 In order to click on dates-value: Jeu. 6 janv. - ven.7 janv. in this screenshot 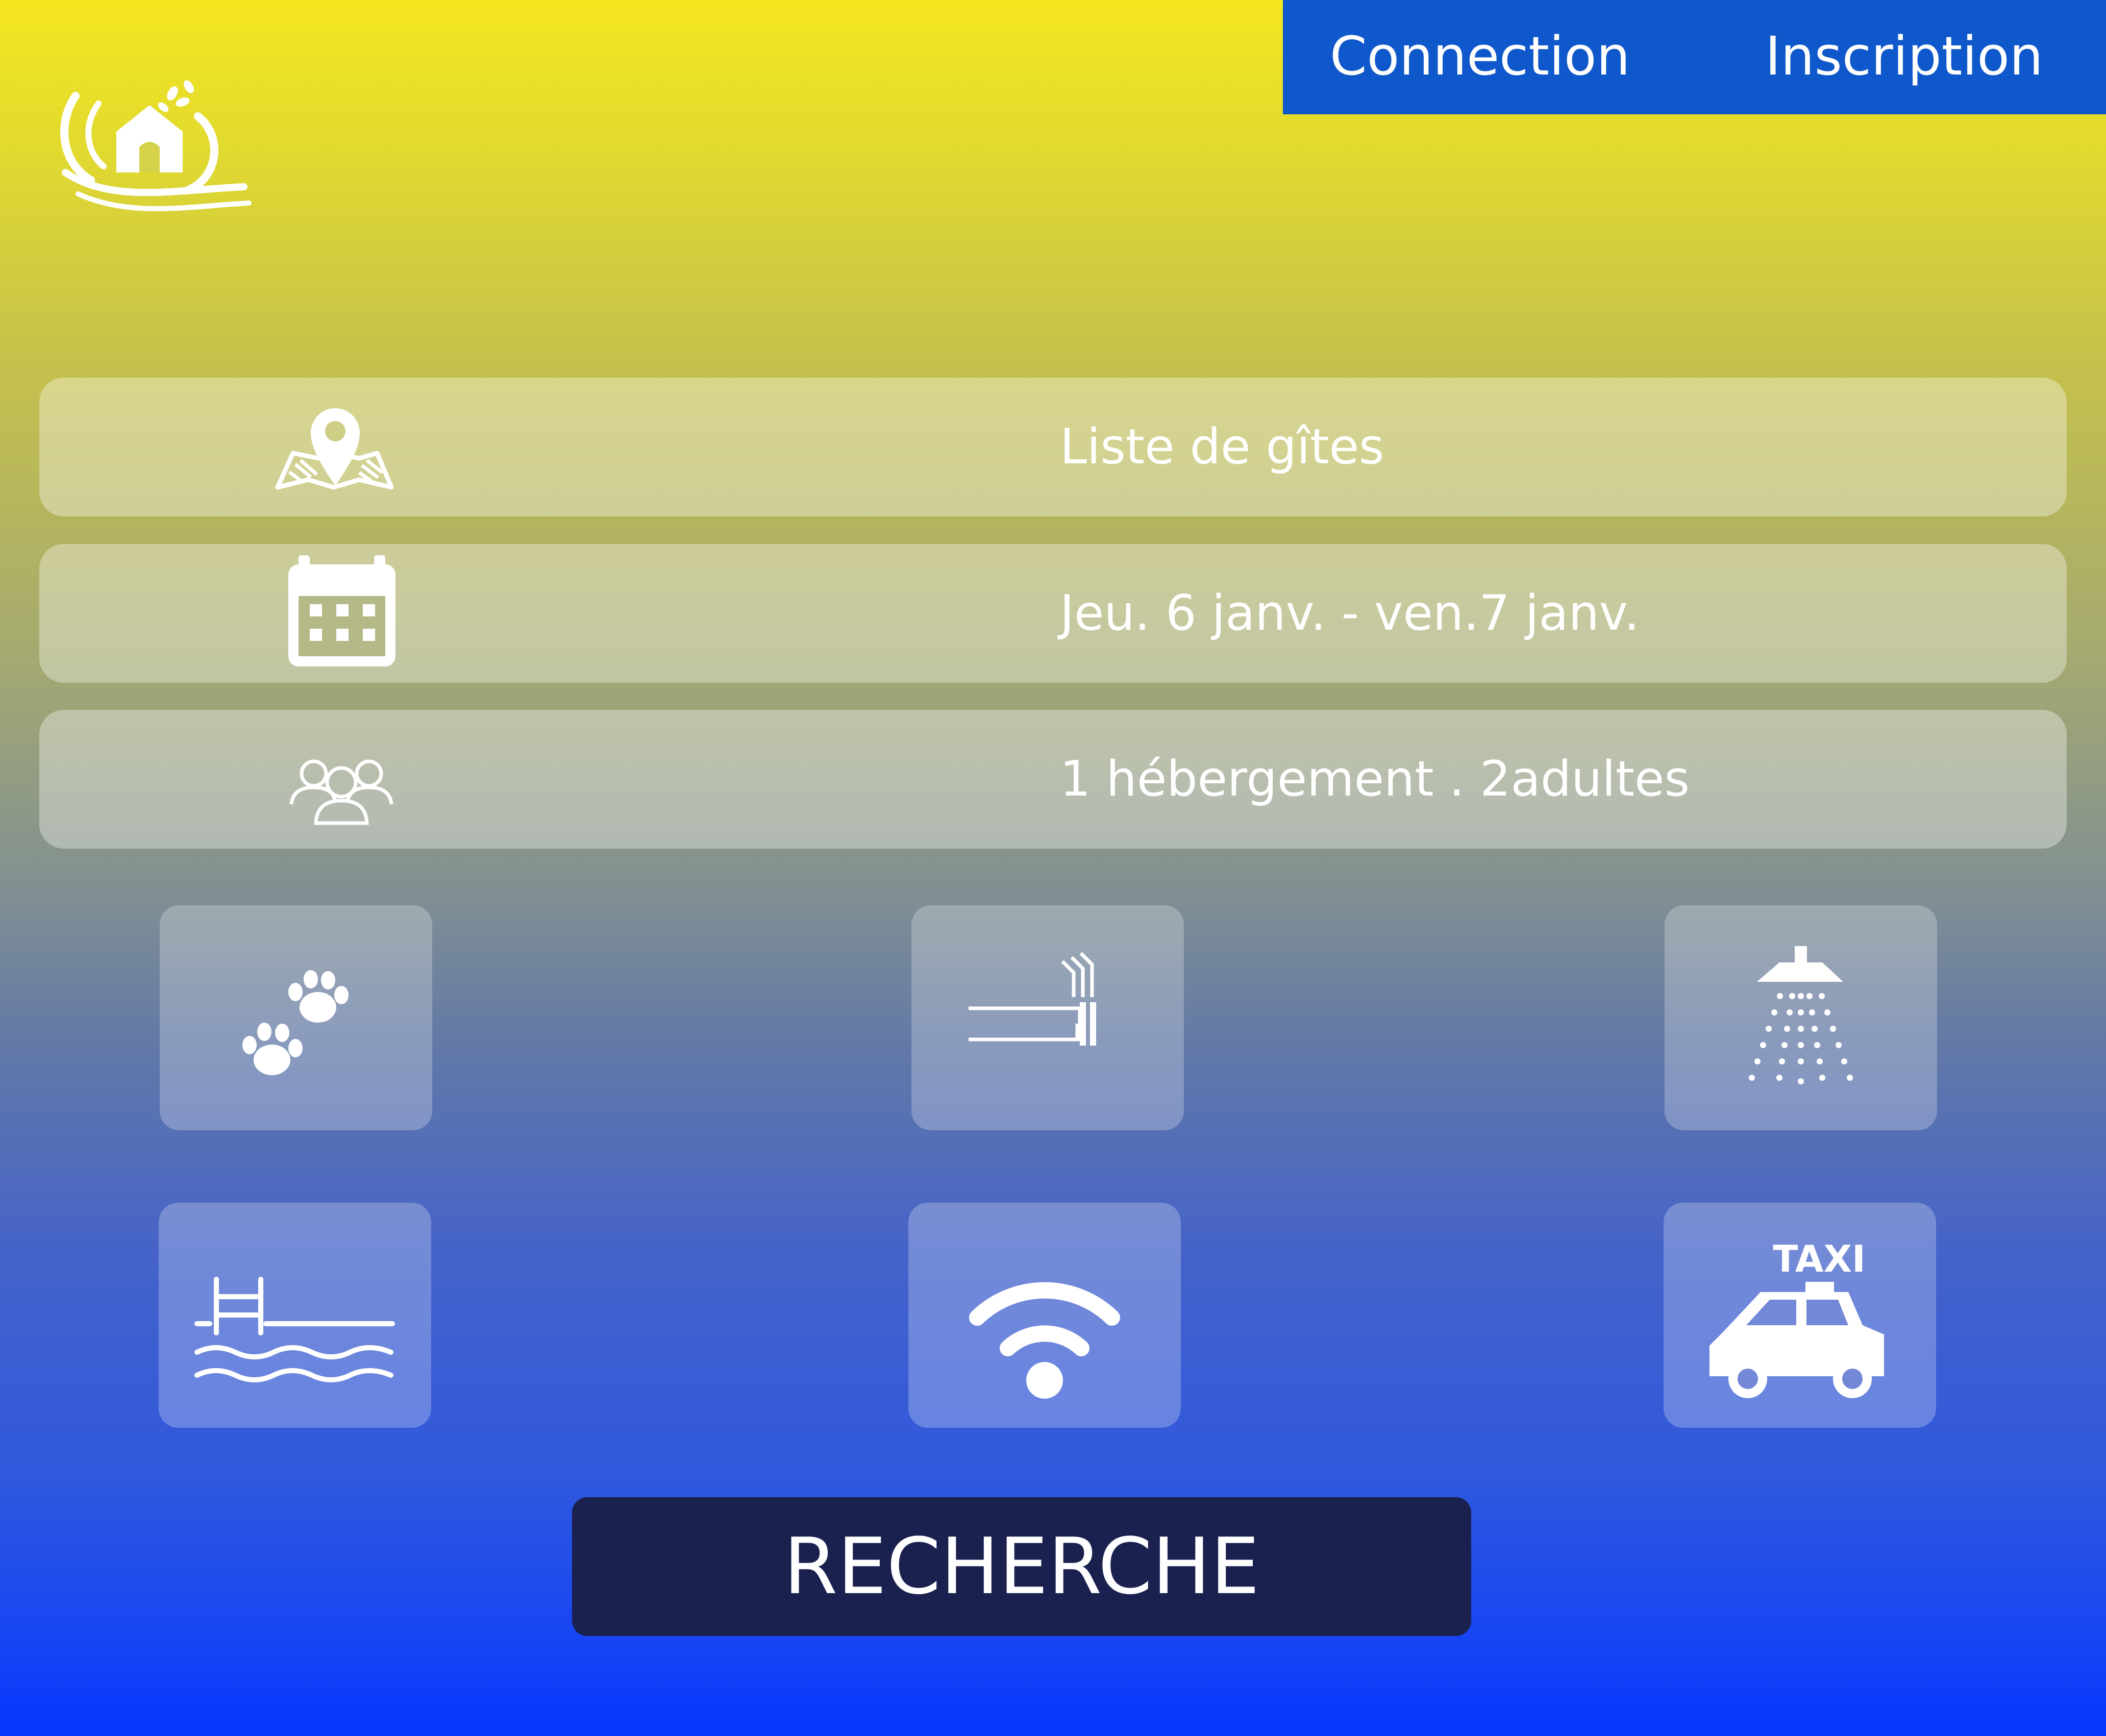, I will do `click(1350, 613)`.